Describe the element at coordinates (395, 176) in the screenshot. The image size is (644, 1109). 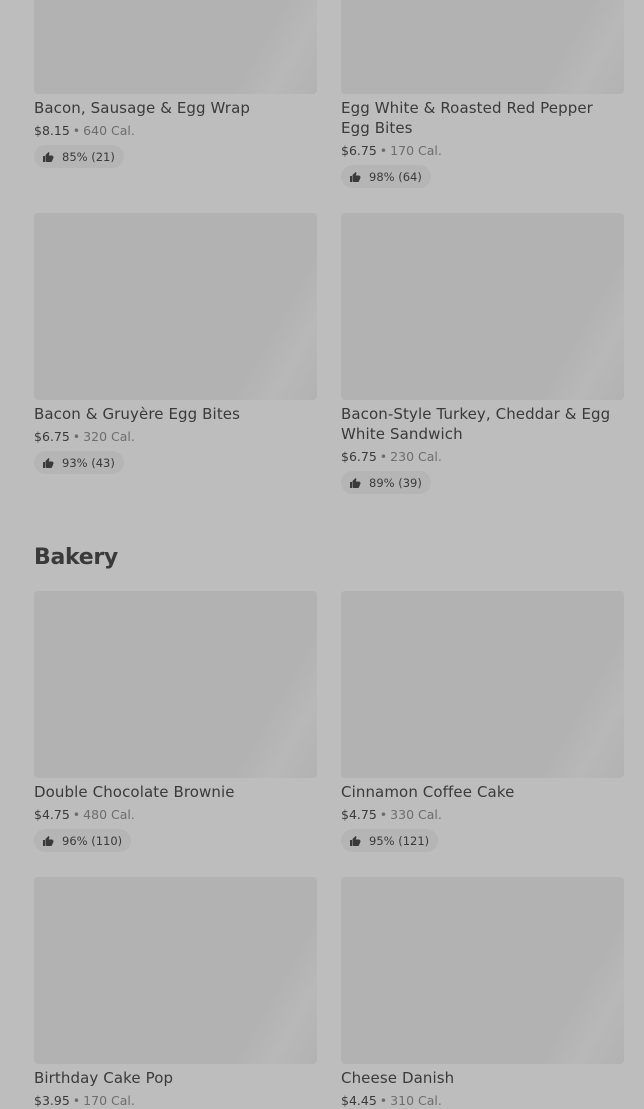
I see `rating-text: 98% (64)` at that location.